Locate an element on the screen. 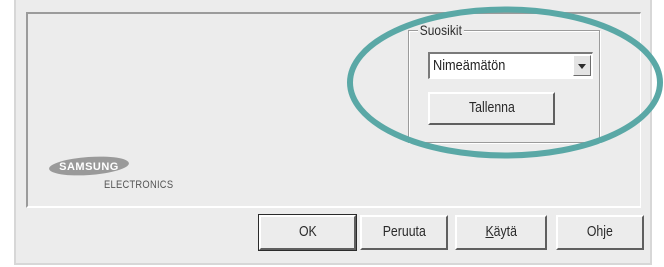  ok-button: OK is located at coordinates (307, 232).